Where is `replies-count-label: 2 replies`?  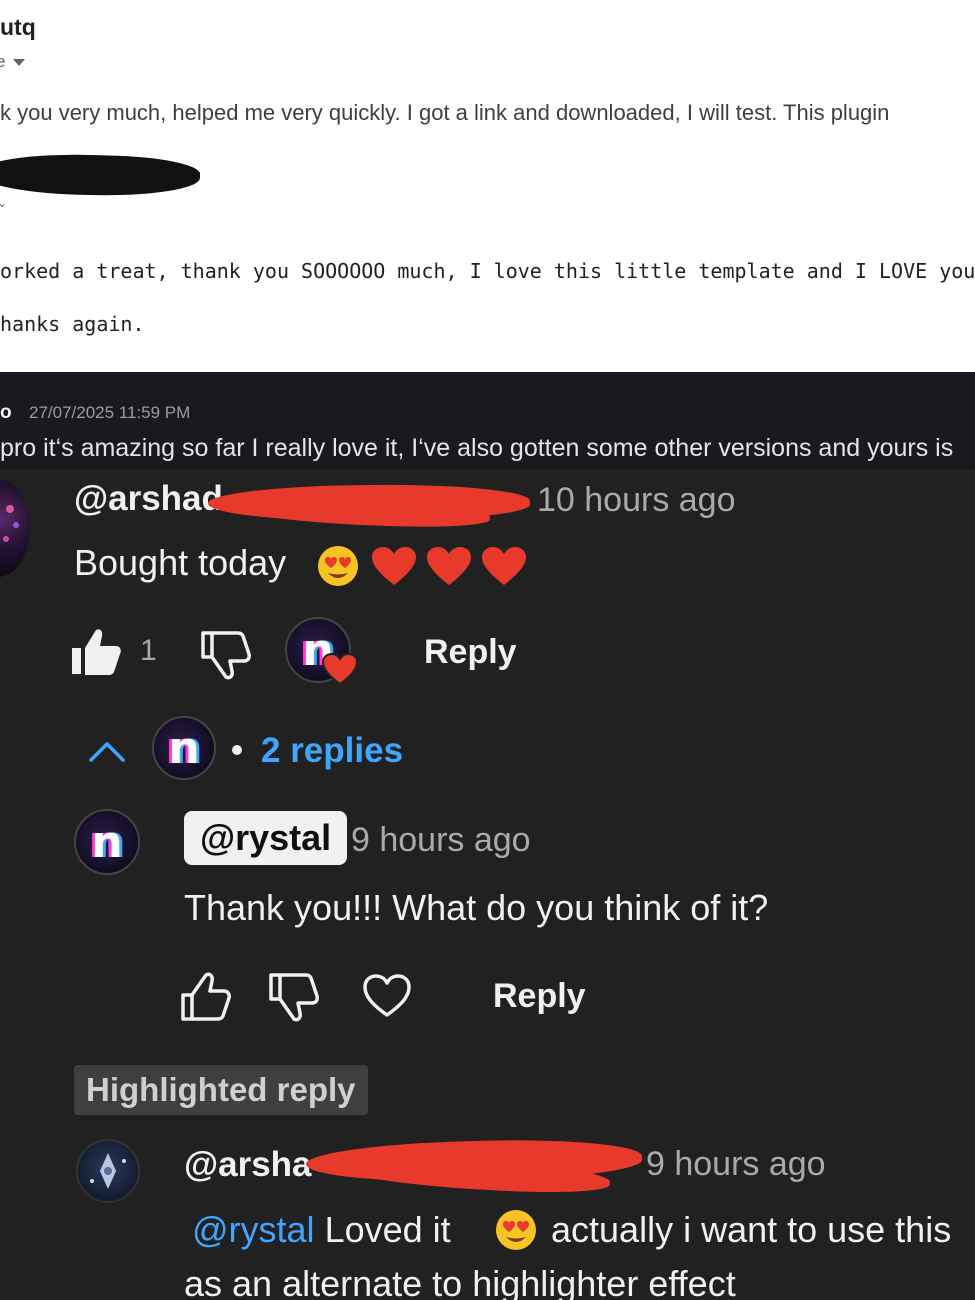 replies-count-label: 2 replies is located at coordinates (332, 751).